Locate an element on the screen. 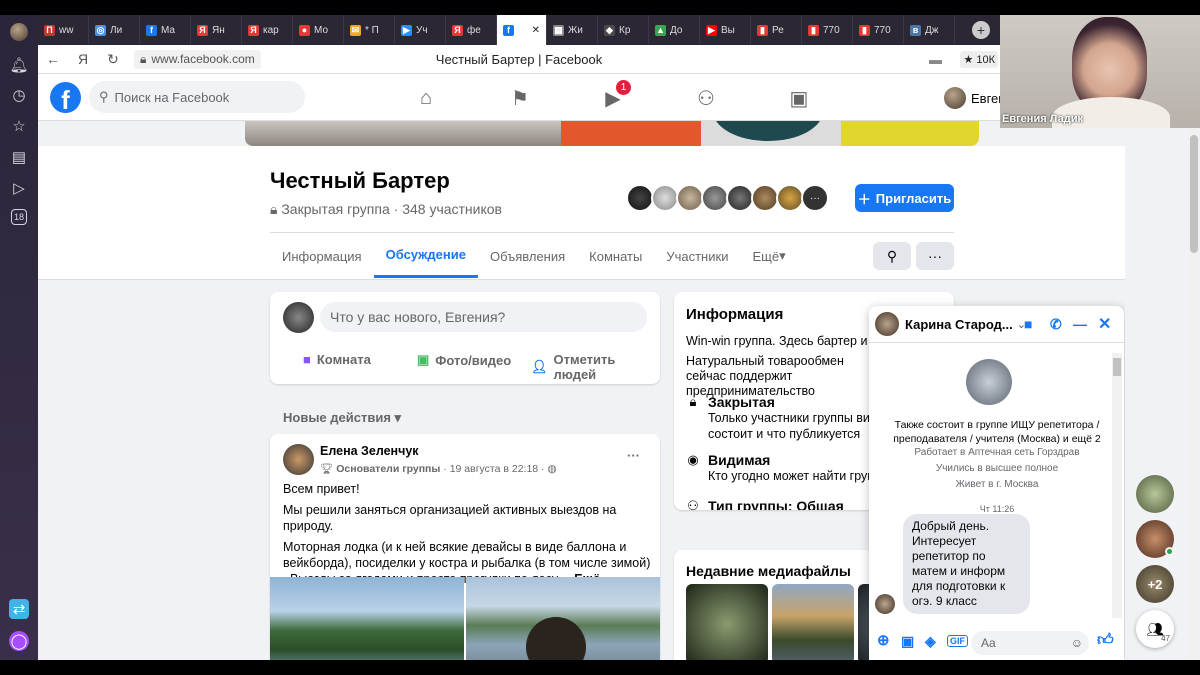  browser-tab: Якар is located at coordinates (267, 30).